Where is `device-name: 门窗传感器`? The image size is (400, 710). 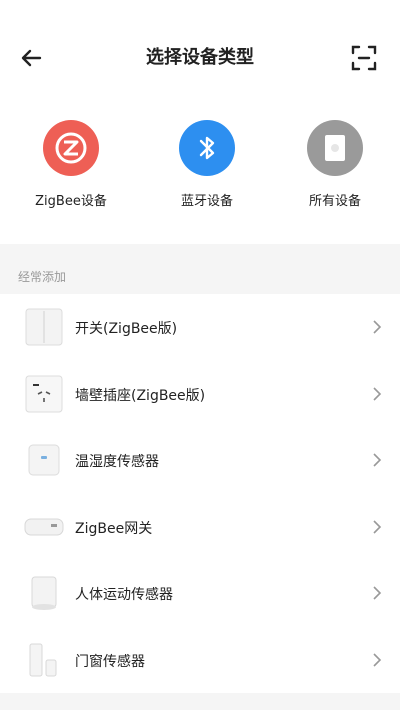 device-name: 门窗传感器 is located at coordinates (110, 661).